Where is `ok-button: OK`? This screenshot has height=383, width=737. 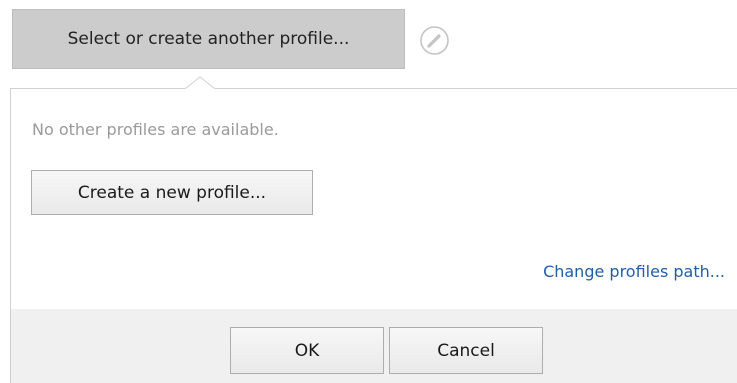 ok-button: OK is located at coordinates (307, 350).